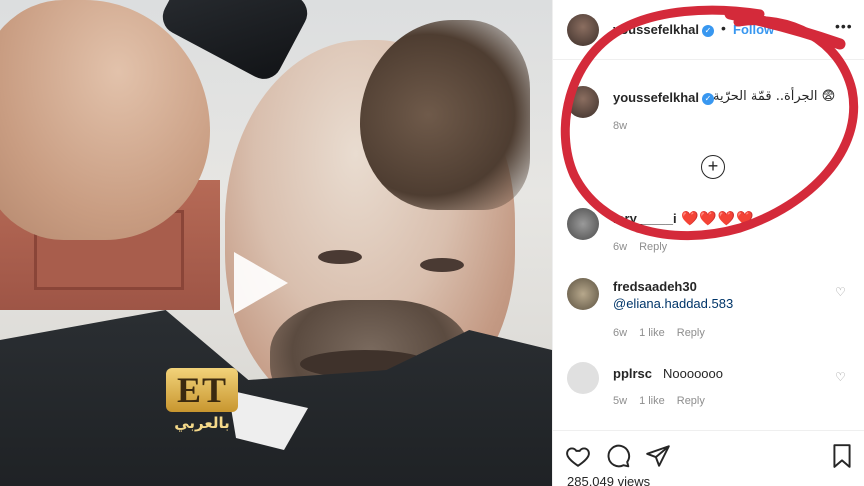 The image size is (864, 486). I want to click on caption-avatar, so click(583, 102).